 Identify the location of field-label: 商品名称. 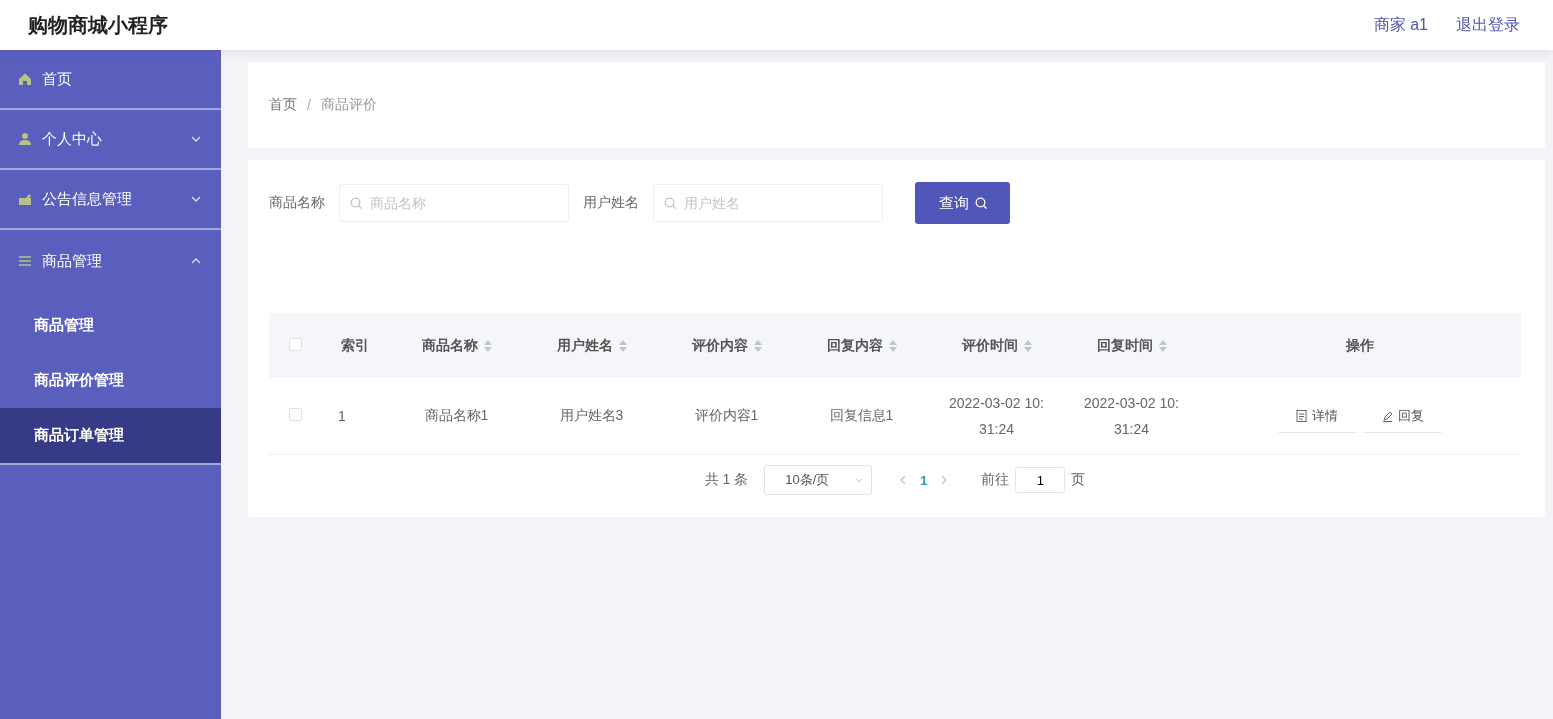
(297, 203).